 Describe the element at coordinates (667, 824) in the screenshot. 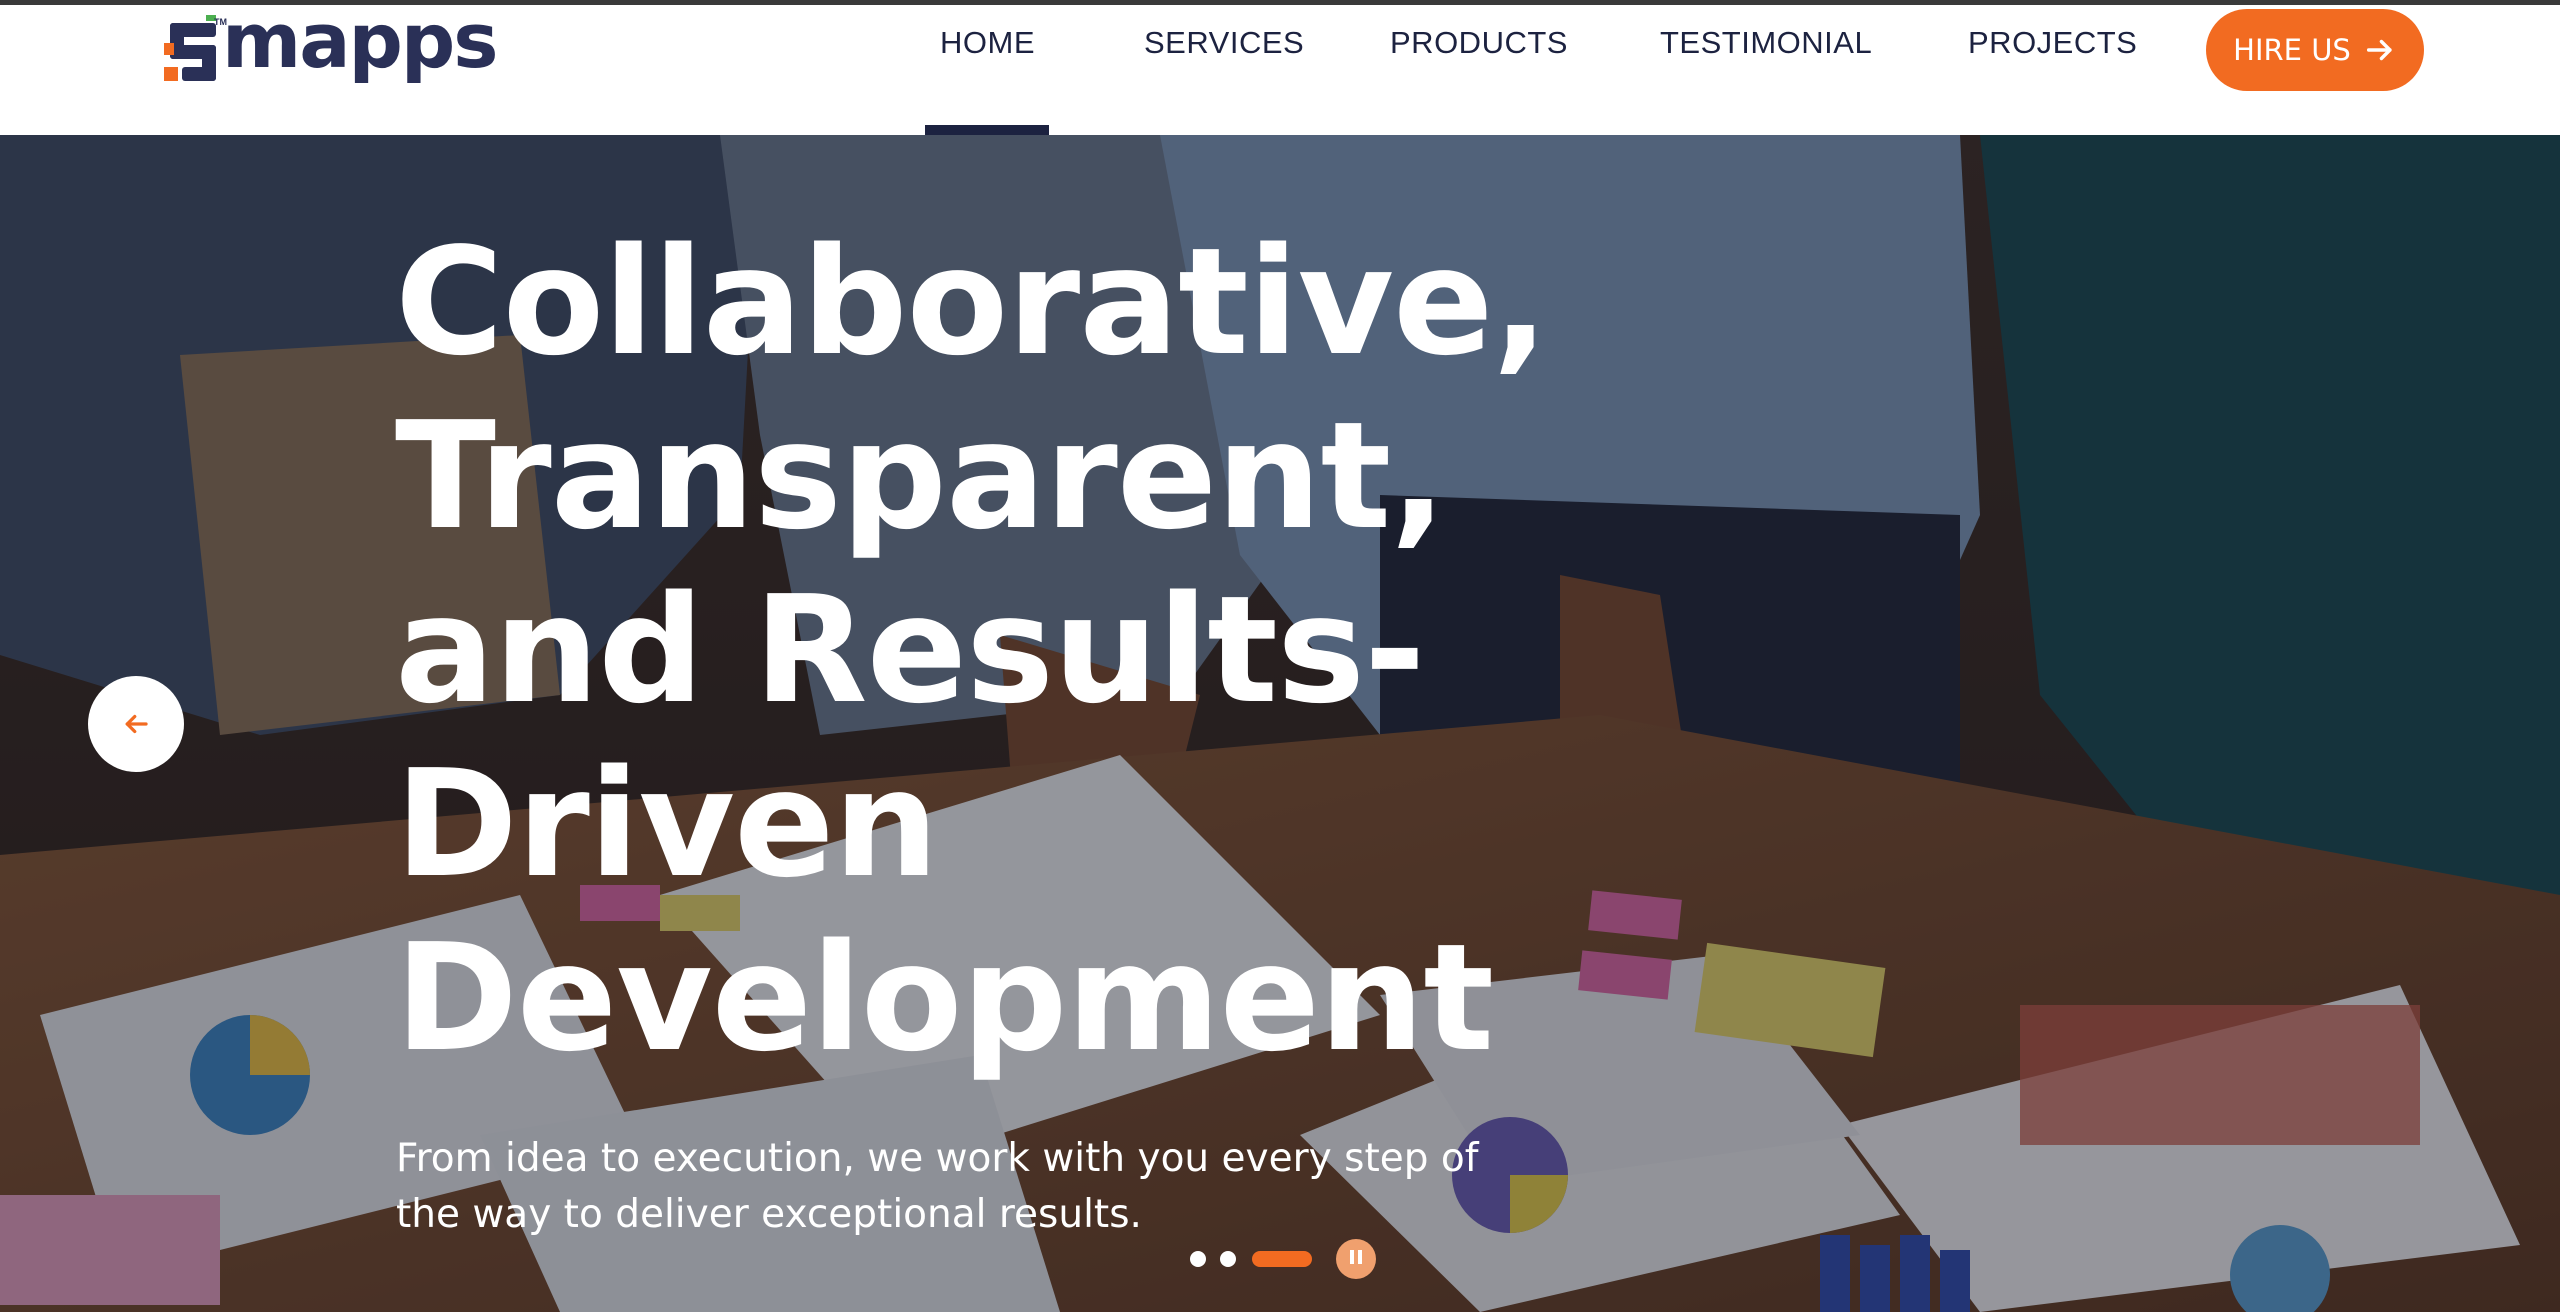

I see `hero-title-line: Driven` at that location.